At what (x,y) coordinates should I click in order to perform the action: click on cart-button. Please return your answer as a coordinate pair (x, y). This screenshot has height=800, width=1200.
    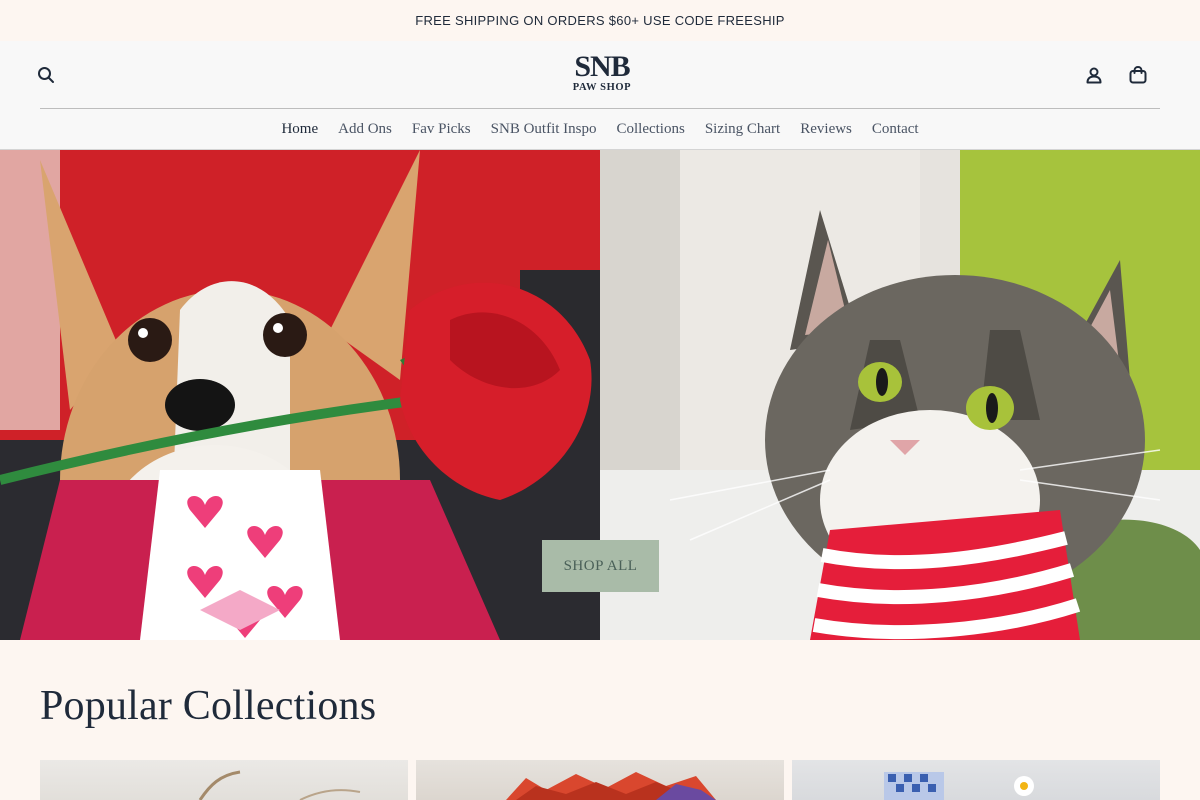
    Looking at the image, I should click on (1138, 75).